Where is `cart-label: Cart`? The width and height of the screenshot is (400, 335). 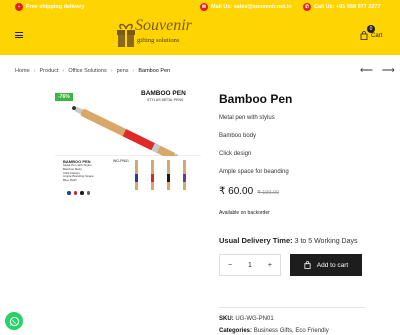
cart-label: Cart is located at coordinates (377, 35).